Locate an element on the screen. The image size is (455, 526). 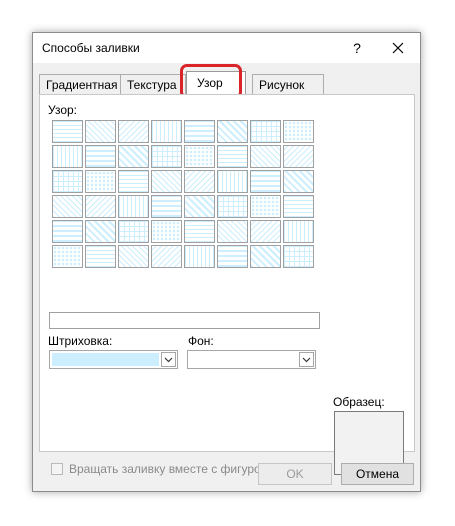
close-icon is located at coordinates (398, 48).